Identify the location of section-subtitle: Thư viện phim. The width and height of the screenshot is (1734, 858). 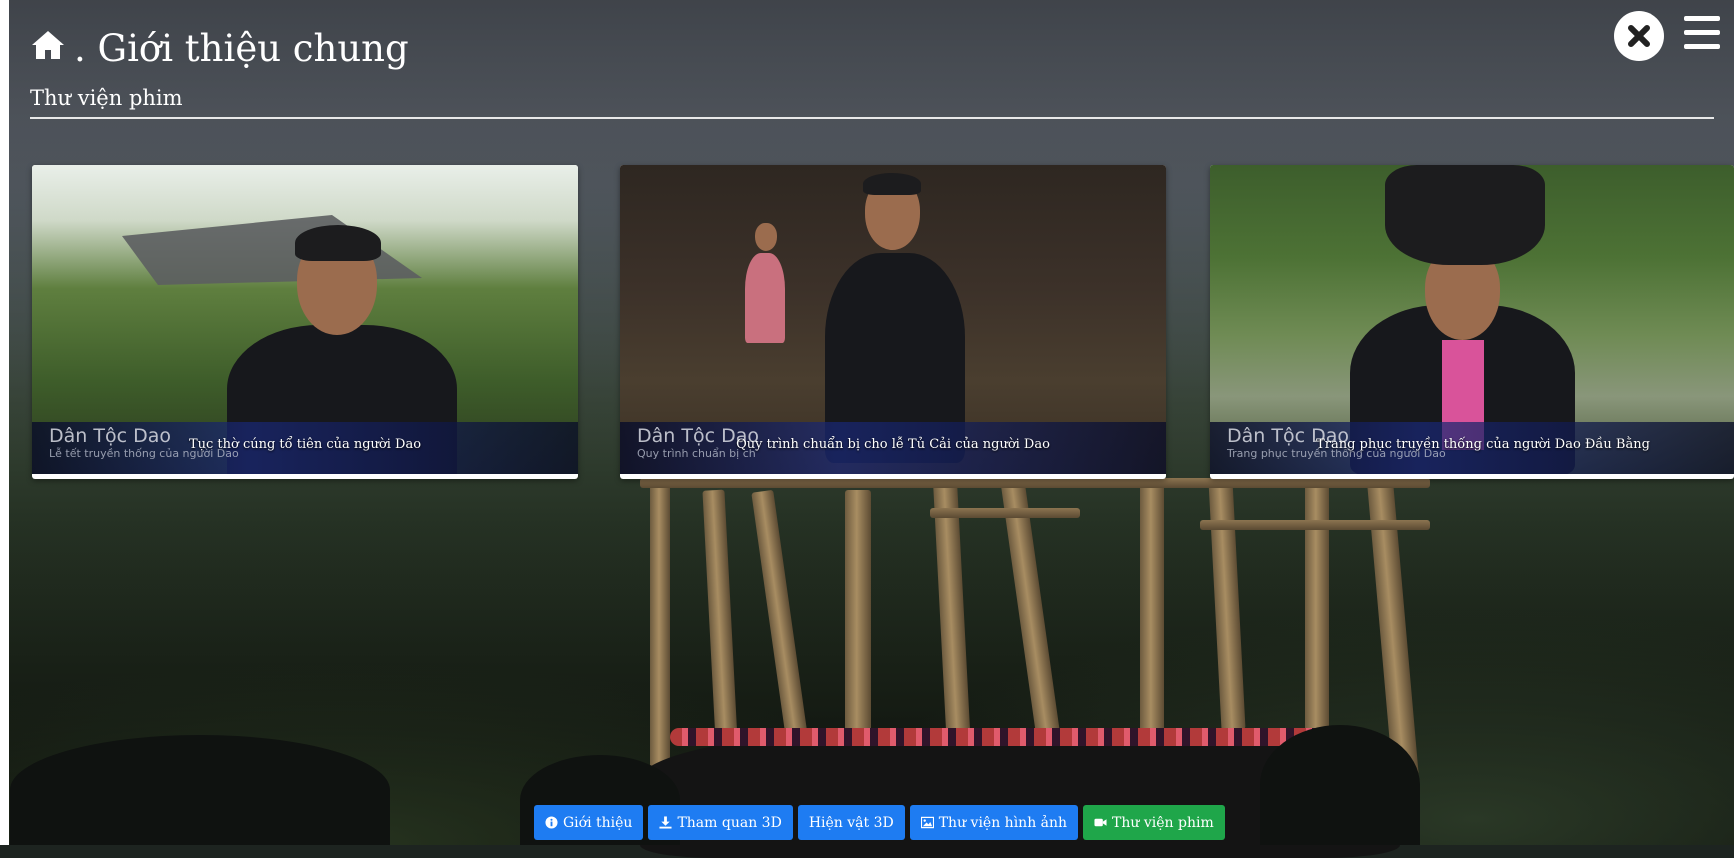
(106, 98).